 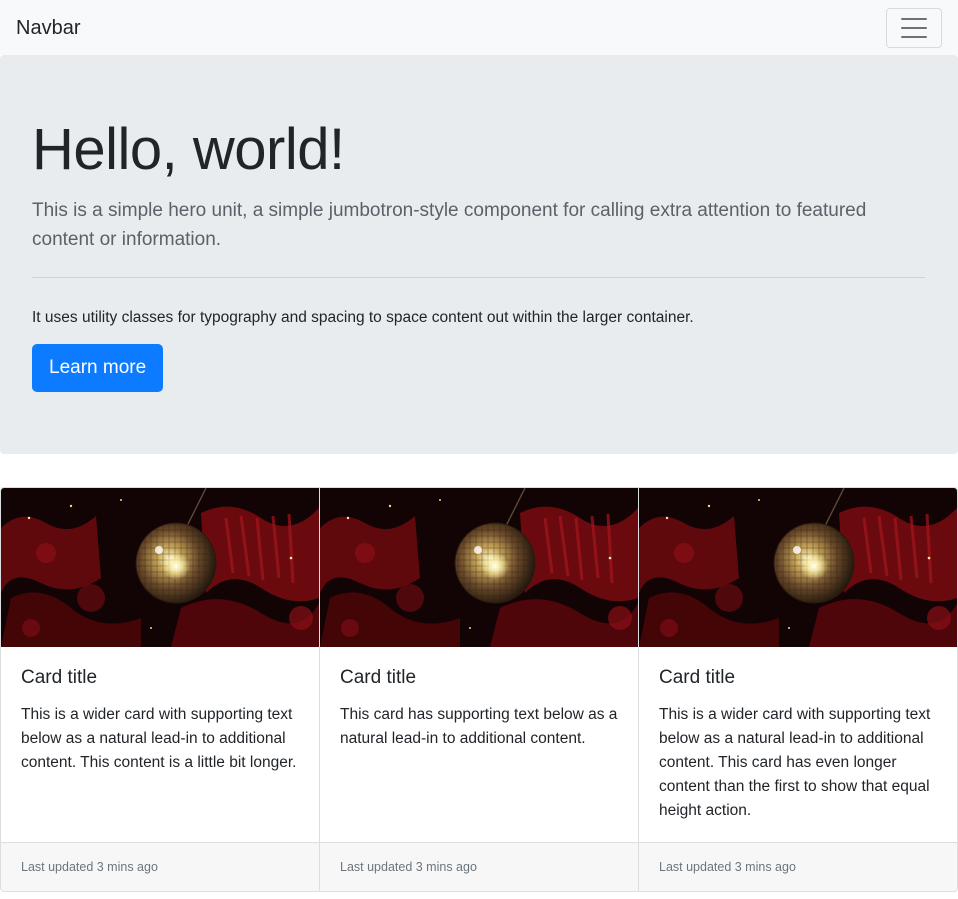 I want to click on navbar-toggler-button, so click(x=914, y=27).